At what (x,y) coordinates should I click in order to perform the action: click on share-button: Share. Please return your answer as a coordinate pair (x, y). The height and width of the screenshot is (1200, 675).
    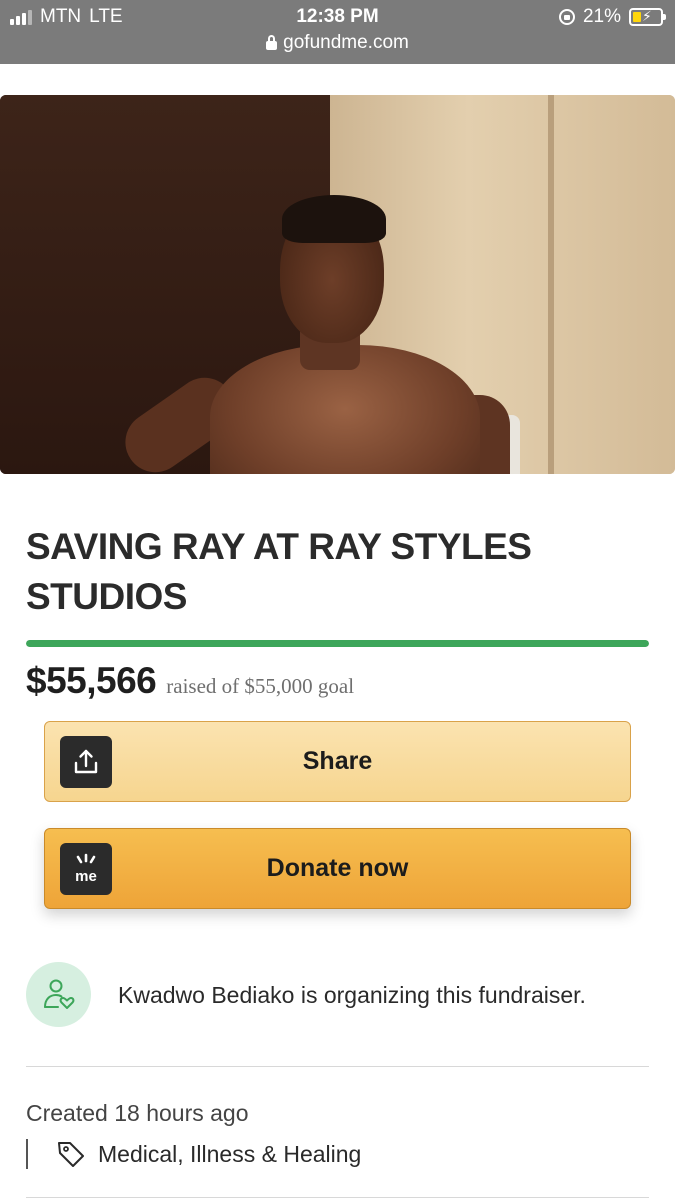
    Looking at the image, I should click on (337, 761).